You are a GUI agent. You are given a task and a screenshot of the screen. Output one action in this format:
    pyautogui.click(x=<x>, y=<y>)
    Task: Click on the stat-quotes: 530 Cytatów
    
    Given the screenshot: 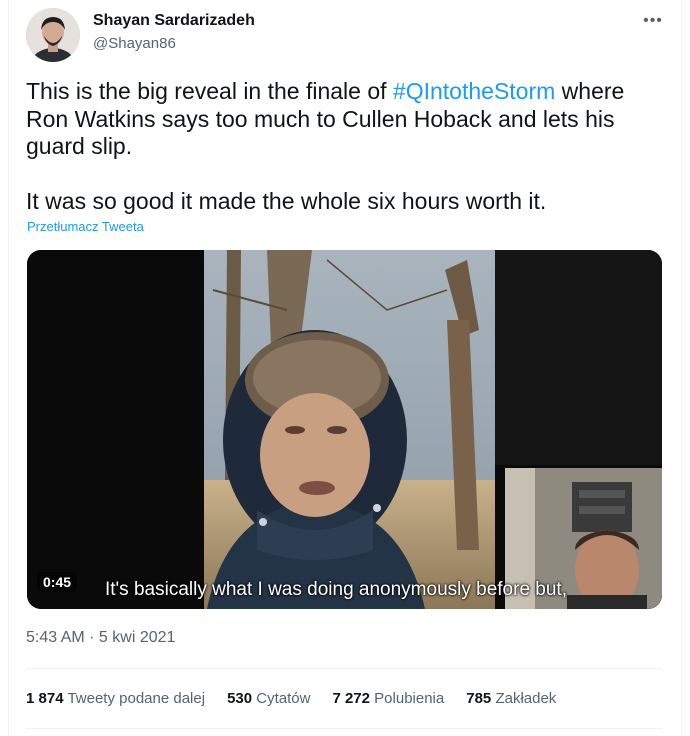 What is the action you would take?
    pyautogui.click(x=268, y=698)
    